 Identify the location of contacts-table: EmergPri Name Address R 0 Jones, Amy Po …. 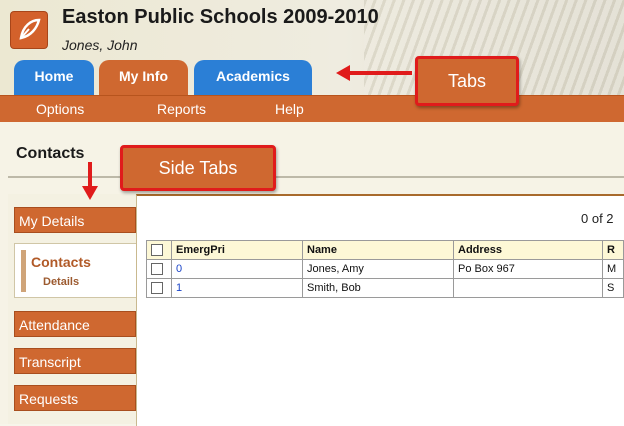
(385, 269).